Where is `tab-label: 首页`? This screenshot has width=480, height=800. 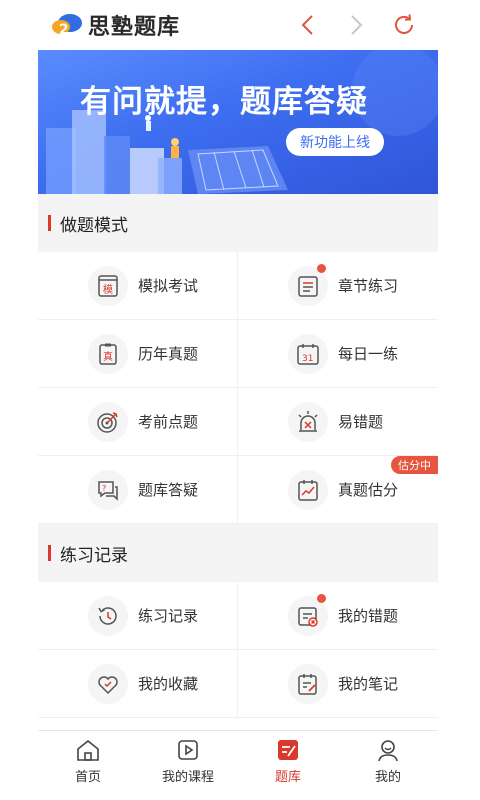
tab-label: 首页 is located at coordinates (87, 777).